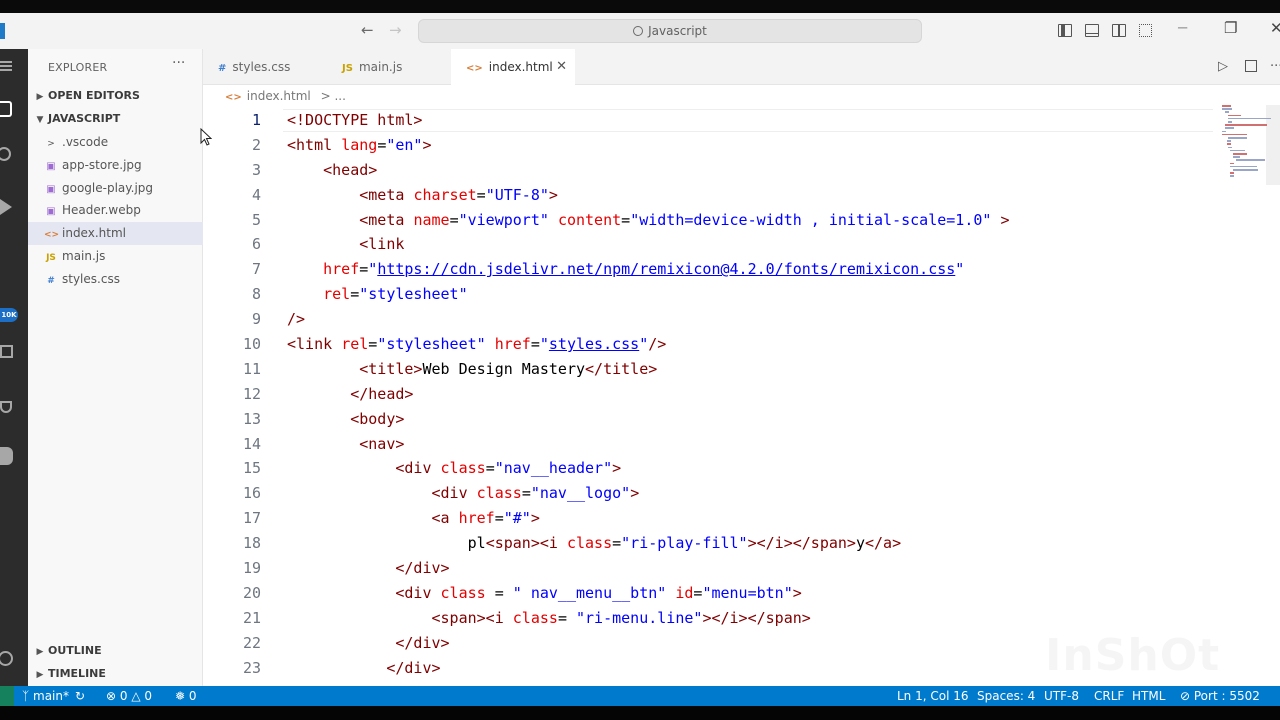  I want to click on minimize-button: ─, so click(1182, 28).